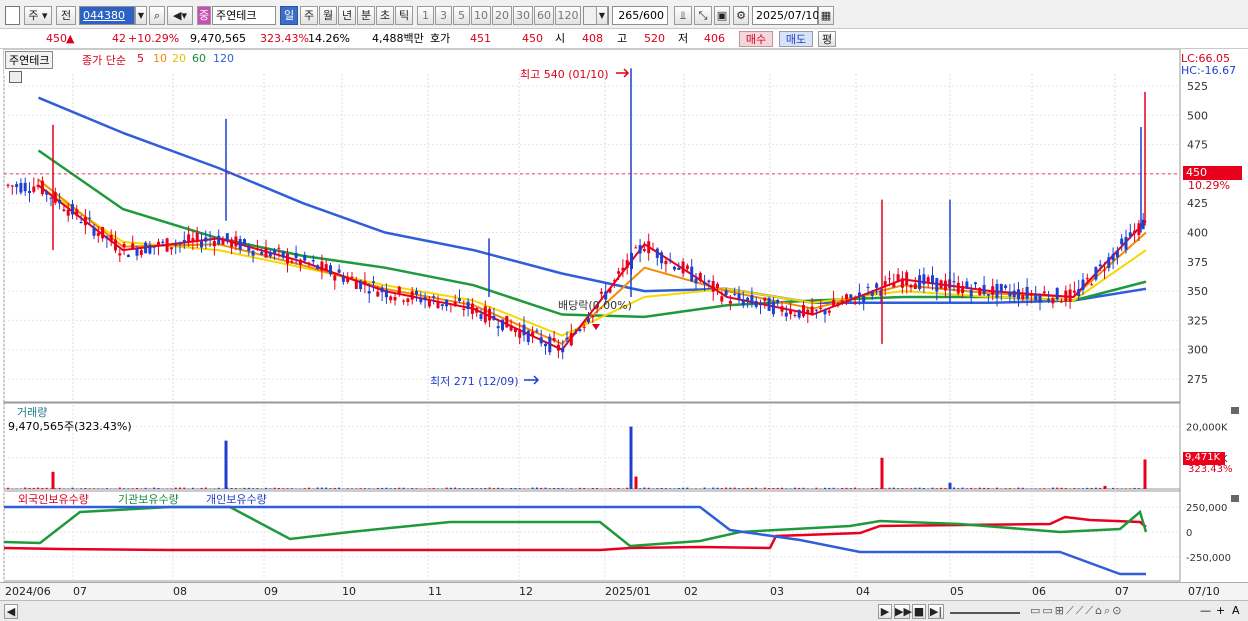 The width and height of the screenshot is (1248, 621). What do you see at coordinates (796, 39) in the screenshot?
I see `sell-button: 매도` at bounding box center [796, 39].